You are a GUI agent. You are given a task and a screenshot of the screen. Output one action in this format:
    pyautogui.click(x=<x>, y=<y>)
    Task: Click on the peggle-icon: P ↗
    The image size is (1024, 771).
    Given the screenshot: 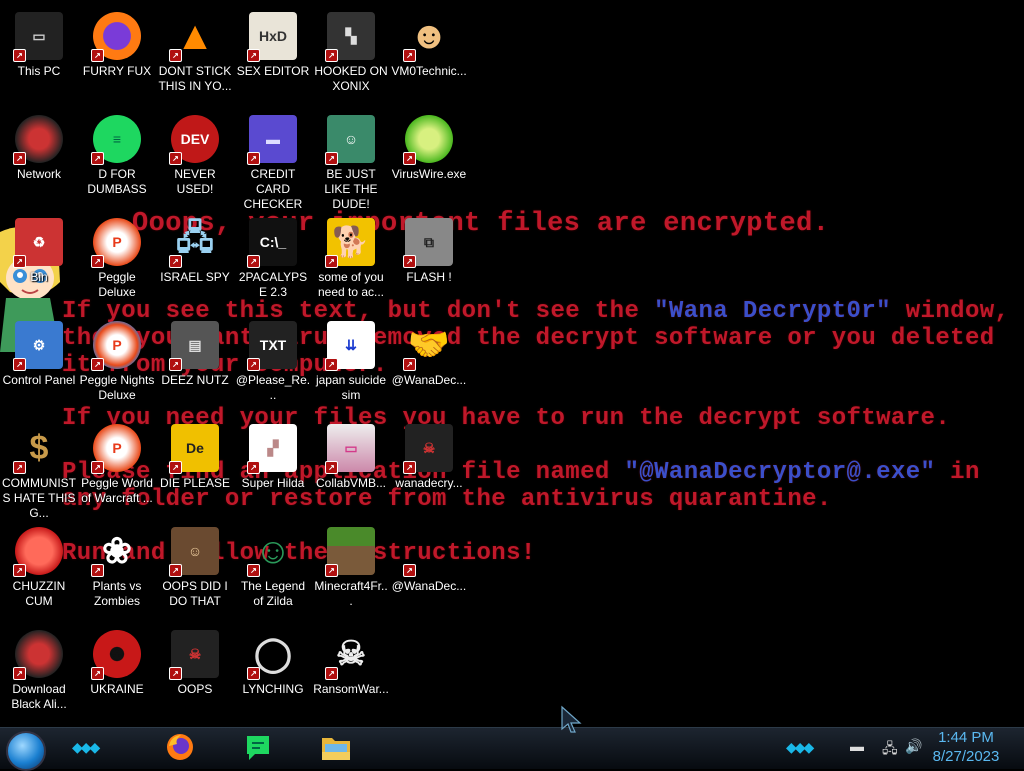 What is the action you would take?
    pyautogui.click(x=116, y=243)
    